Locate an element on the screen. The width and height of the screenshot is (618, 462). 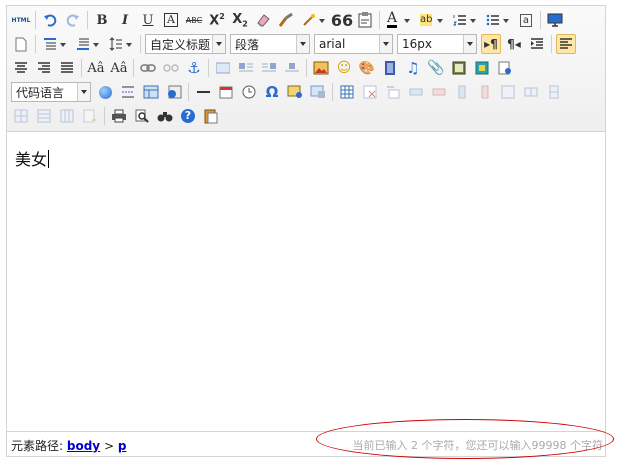
image-none-button is located at coordinates (223, 68).